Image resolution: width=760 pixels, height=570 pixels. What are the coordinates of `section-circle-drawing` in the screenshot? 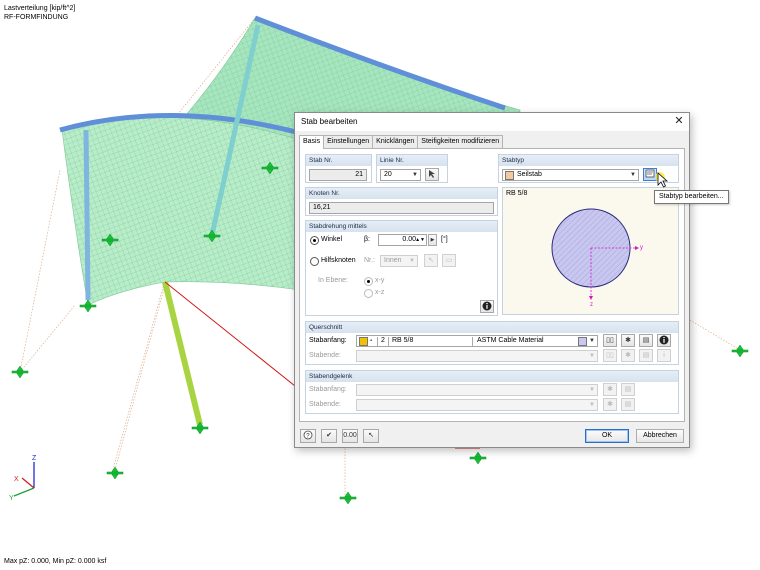 It's located at (595, 254).